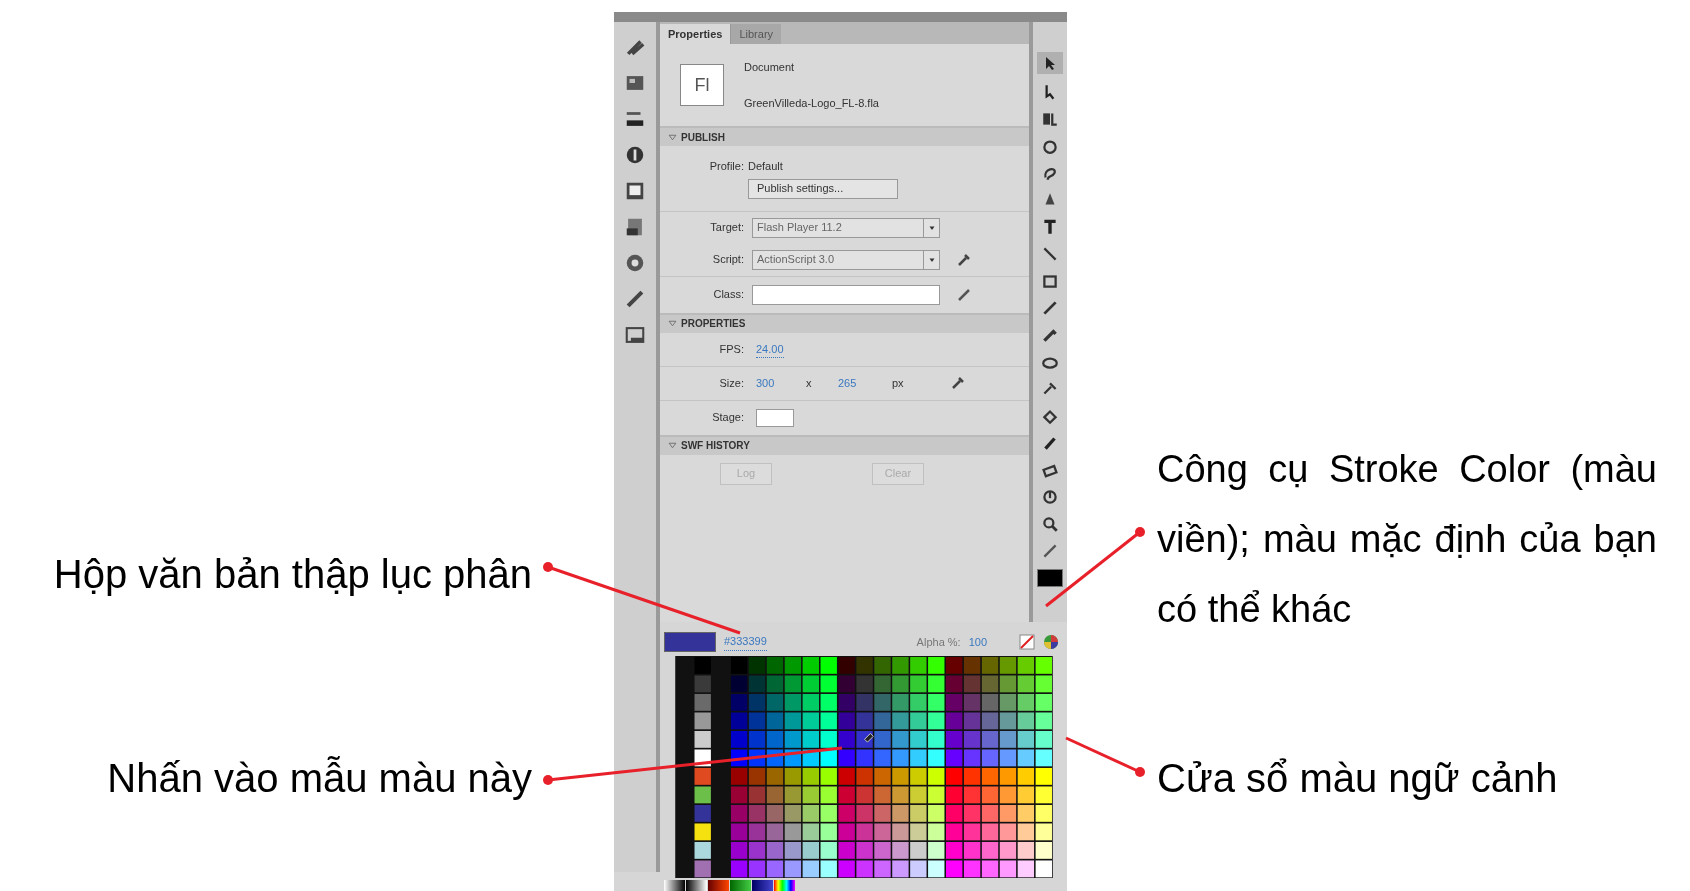  I want to click on brush-tool-icon, so click(1050, 335).